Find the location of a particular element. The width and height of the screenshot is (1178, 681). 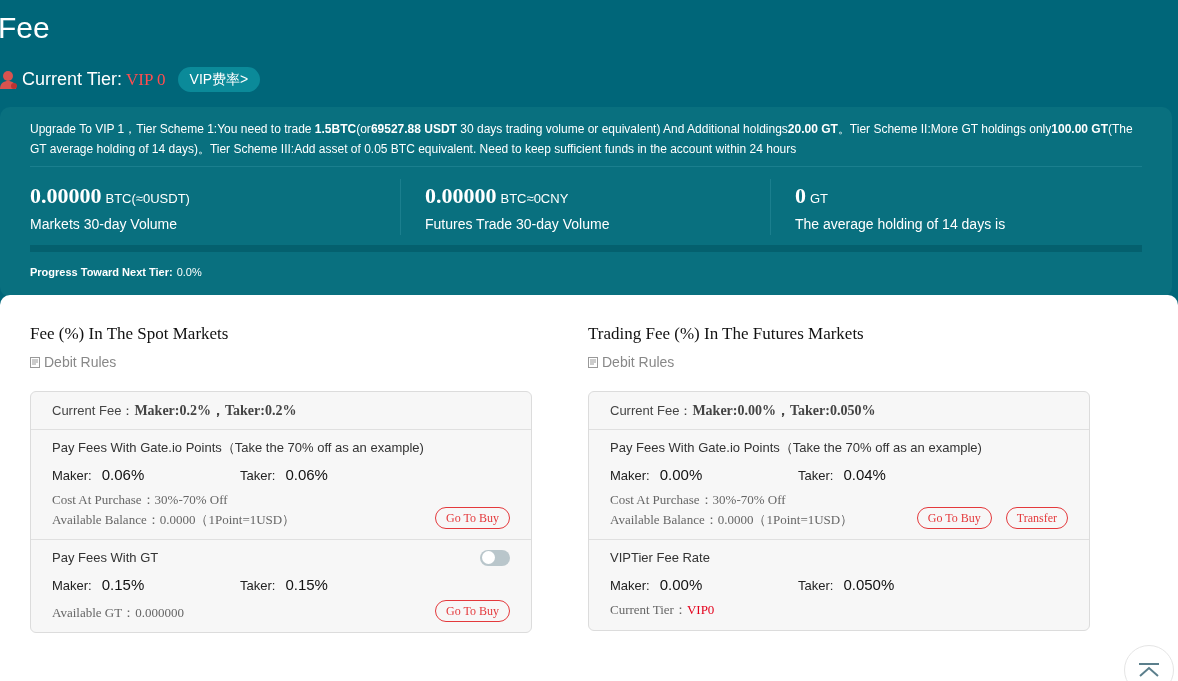

stat-unit: BTC≈0CNY is located at coordinates (534, 199).